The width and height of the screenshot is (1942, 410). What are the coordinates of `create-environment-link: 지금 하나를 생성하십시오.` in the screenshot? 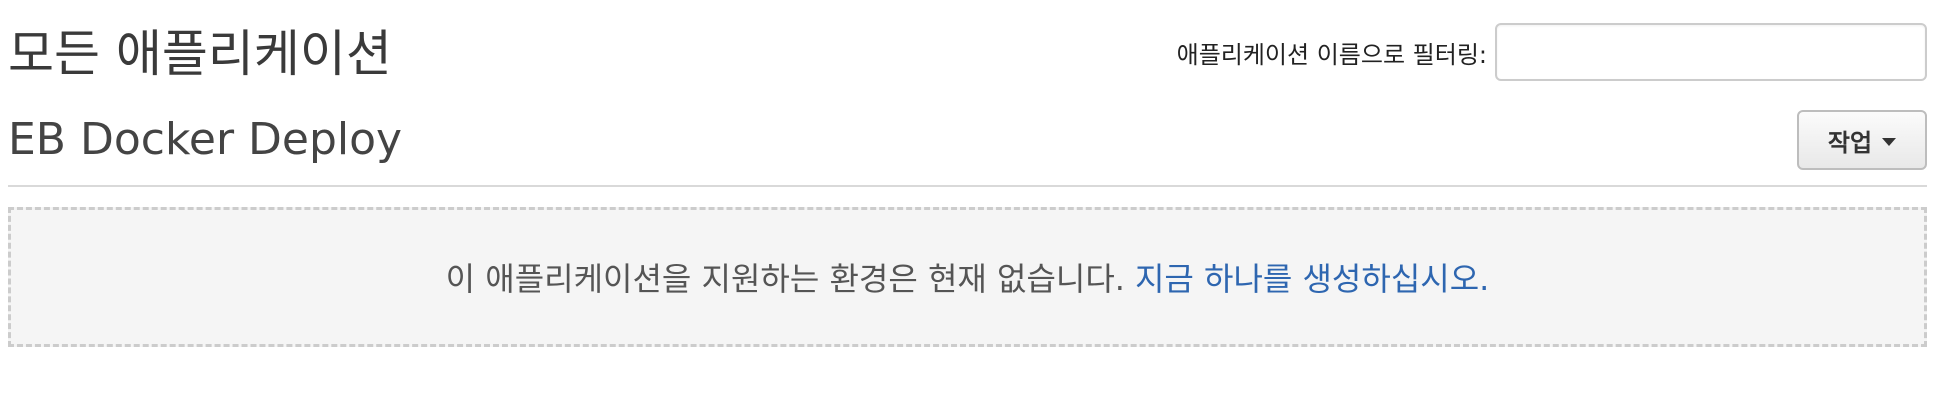 It's located at (1312, 277).